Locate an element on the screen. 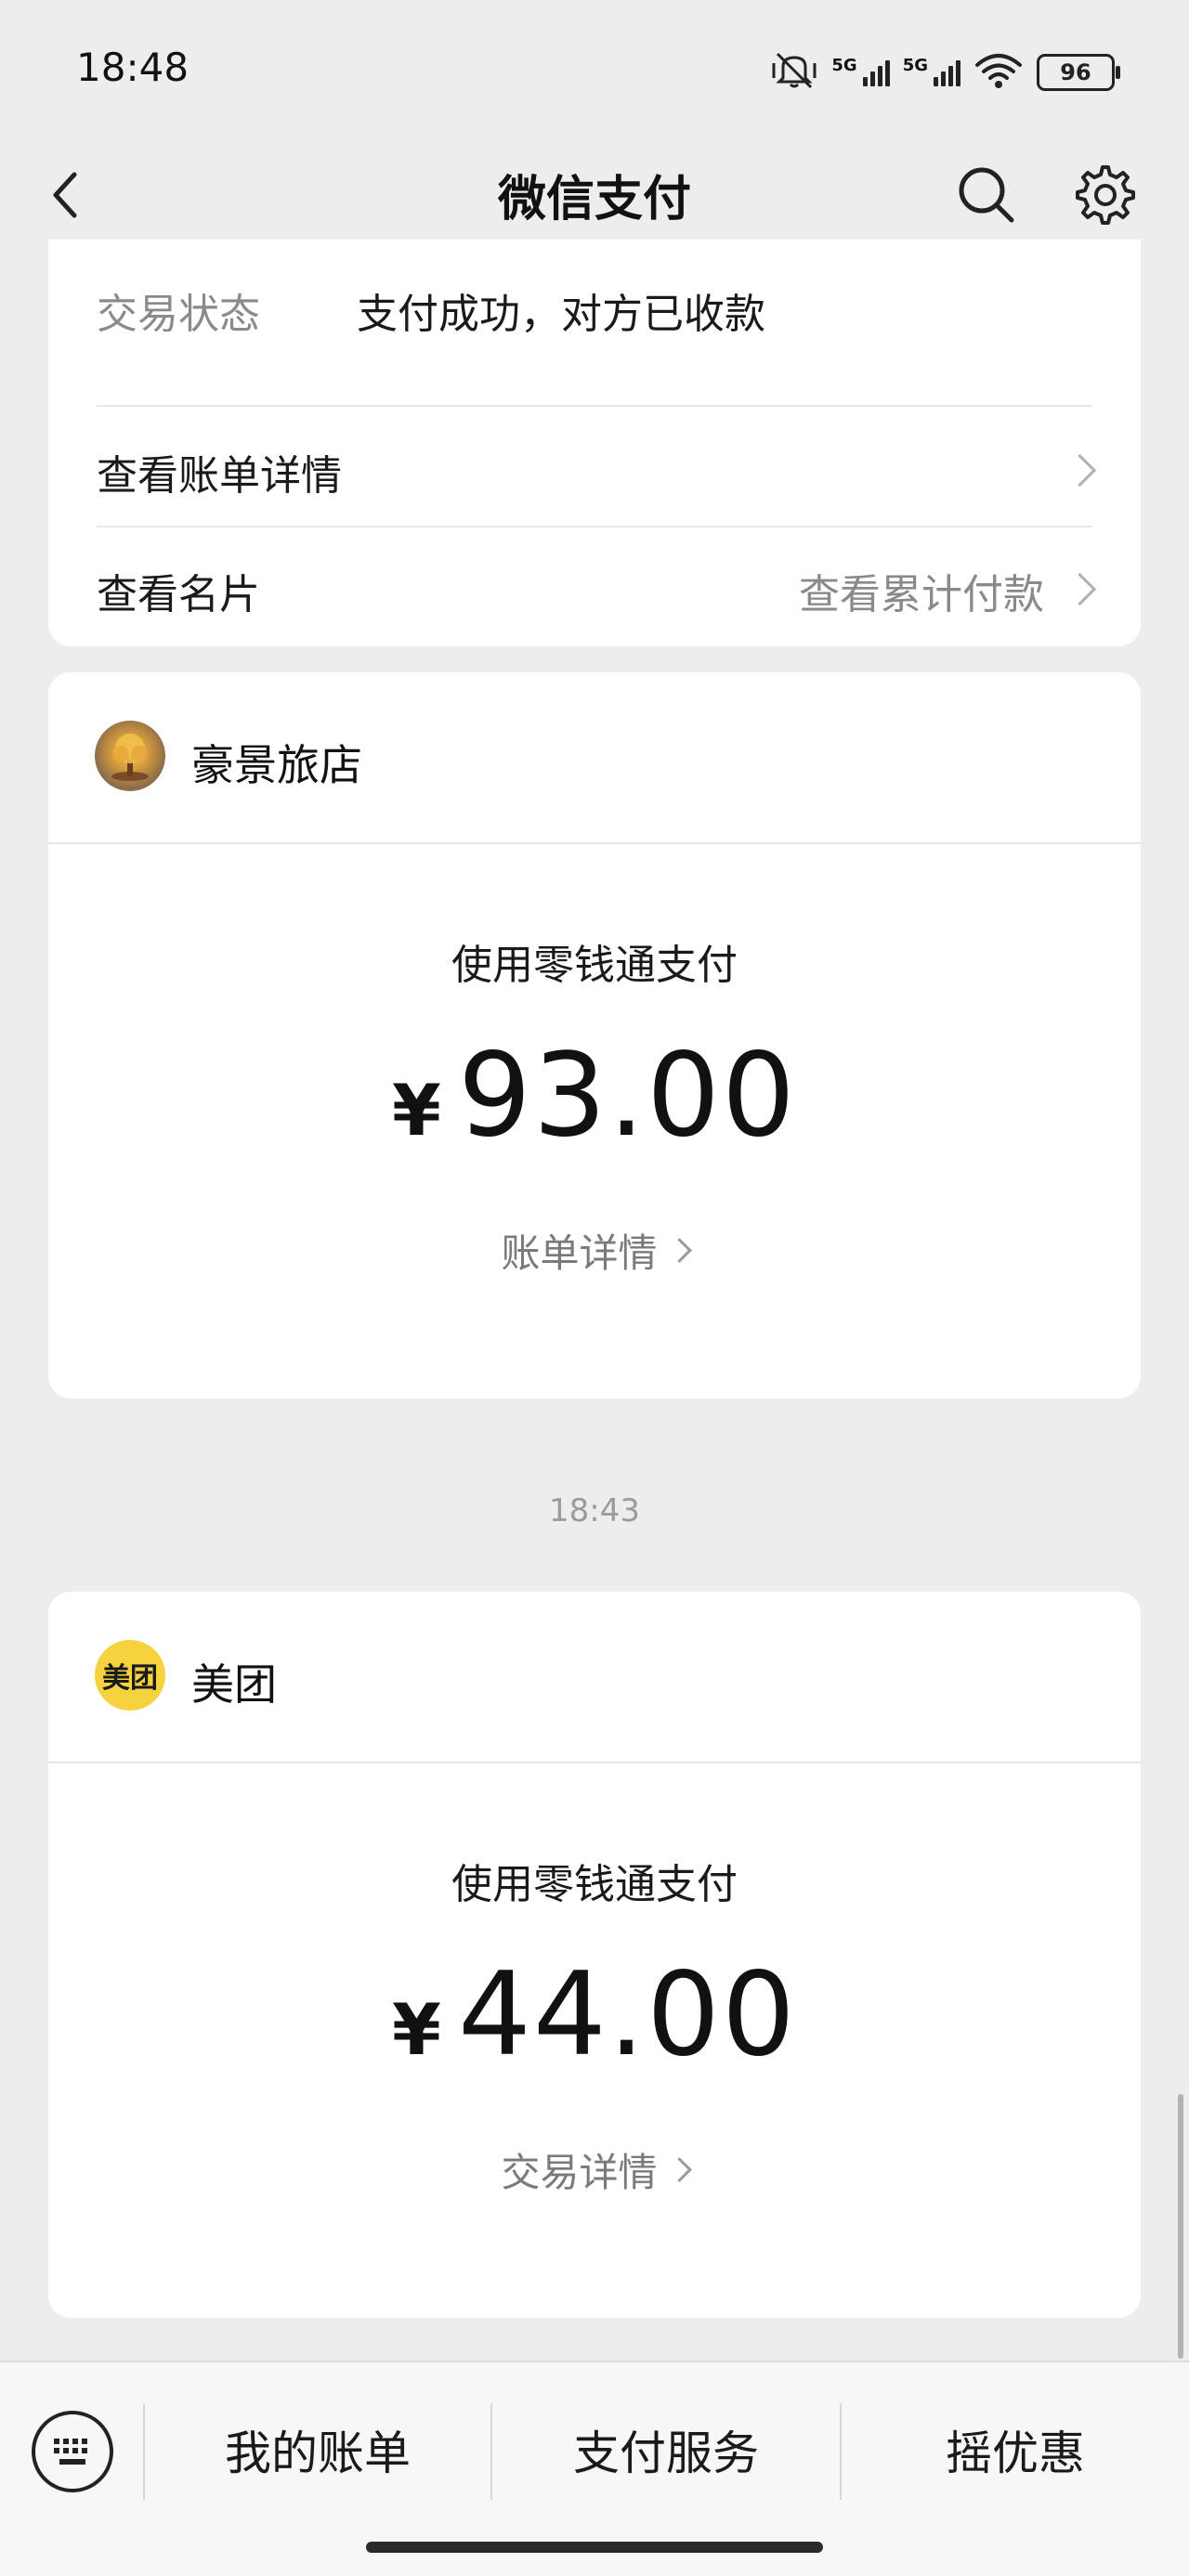 Image resolution: width=1189 pixels, height=2576 pixels. view-bill-label: 查看账单详情 is located at coordinates (219, 476).